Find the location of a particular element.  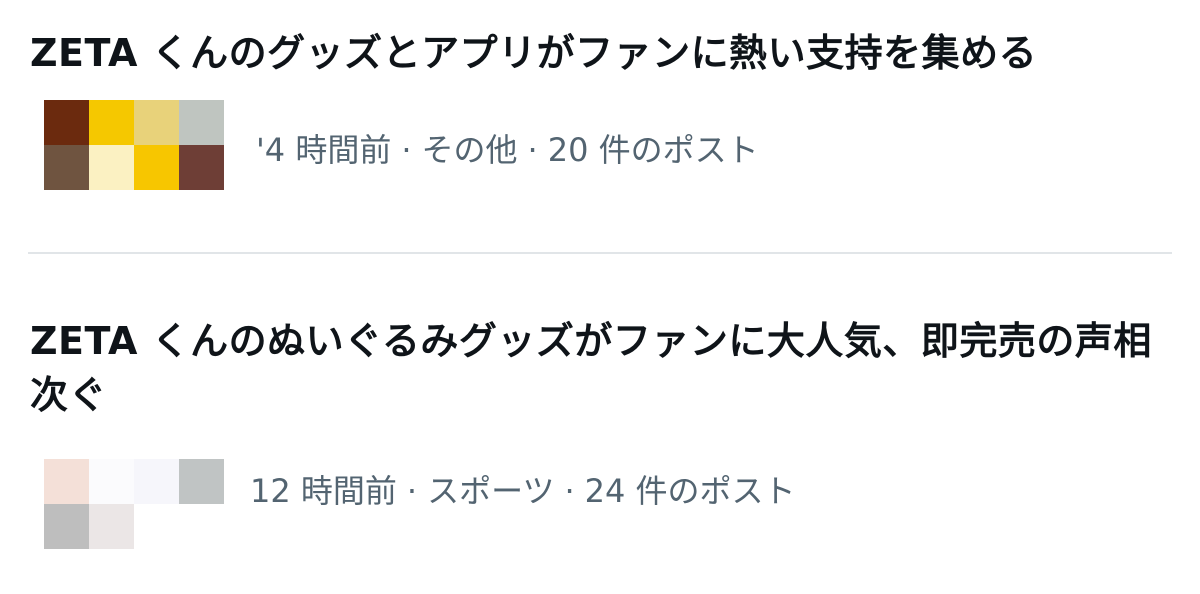

trend-time: 12 時間前 is located at coordinates (323, 491).